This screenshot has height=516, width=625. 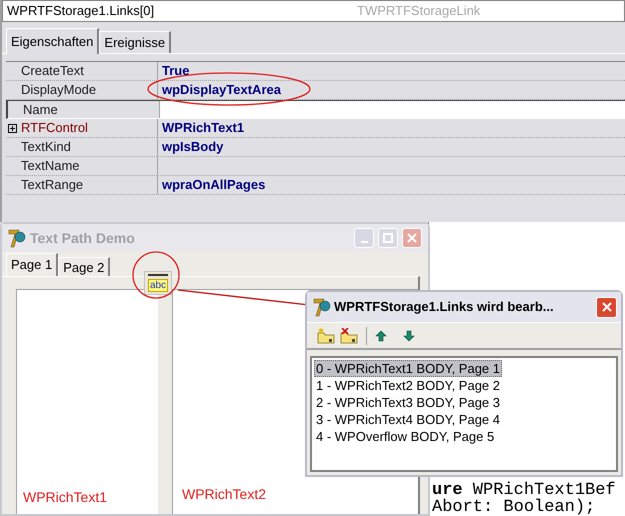 What do you see at coordinates (408, 419) in the screenshot?
I see `list-item: 3 - WPRichText4 BODY, Page 4` at bounding box center [408, 419].